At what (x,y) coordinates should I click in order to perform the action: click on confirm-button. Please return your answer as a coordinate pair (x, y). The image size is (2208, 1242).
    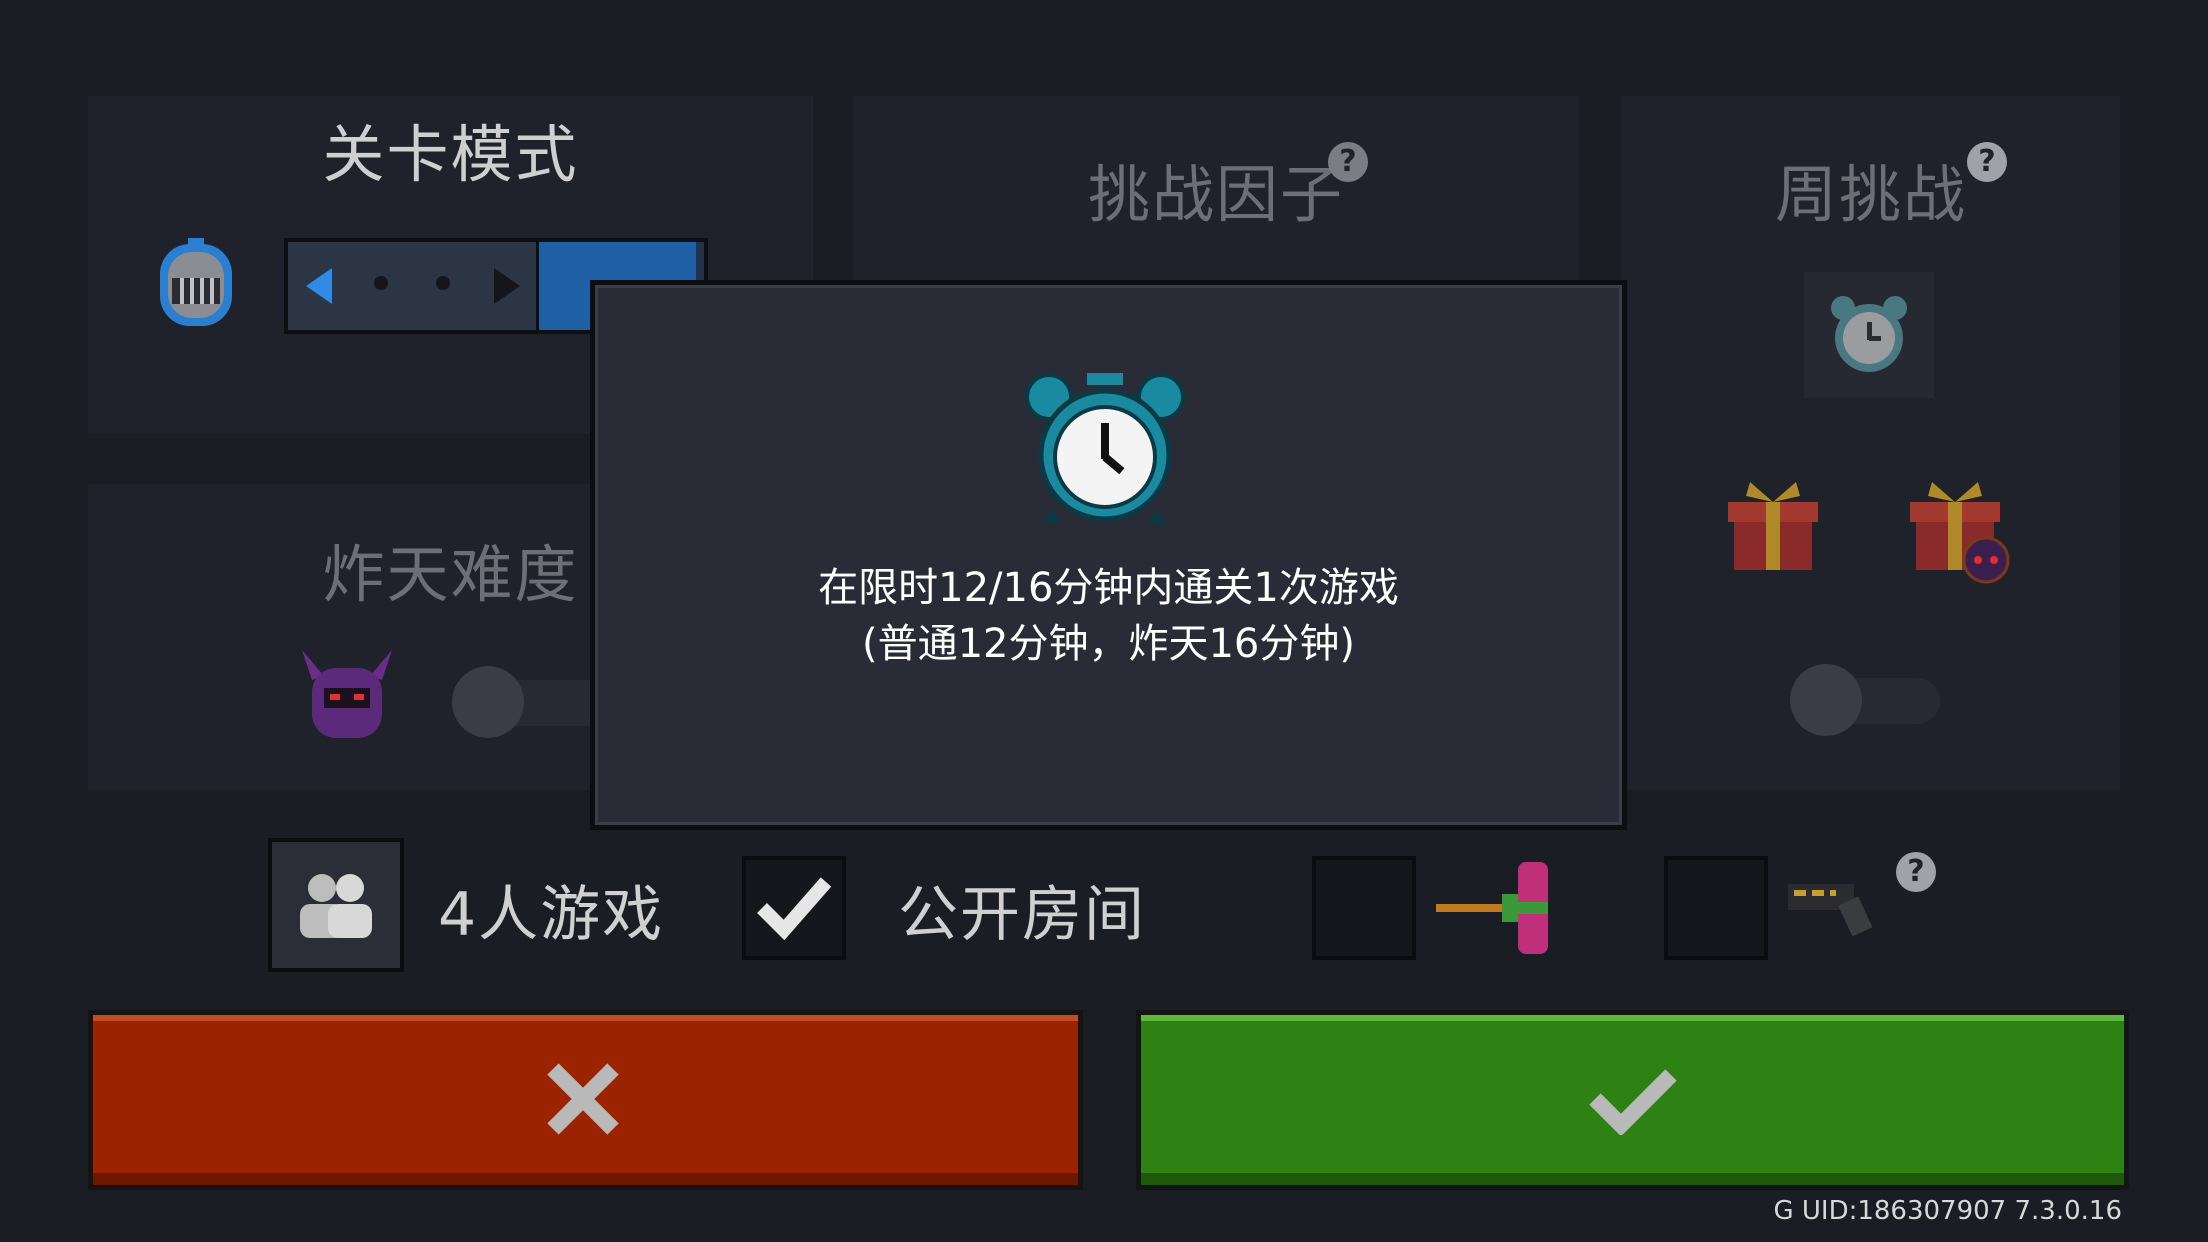
    Looking at the image, I should click on (1632, 1100).